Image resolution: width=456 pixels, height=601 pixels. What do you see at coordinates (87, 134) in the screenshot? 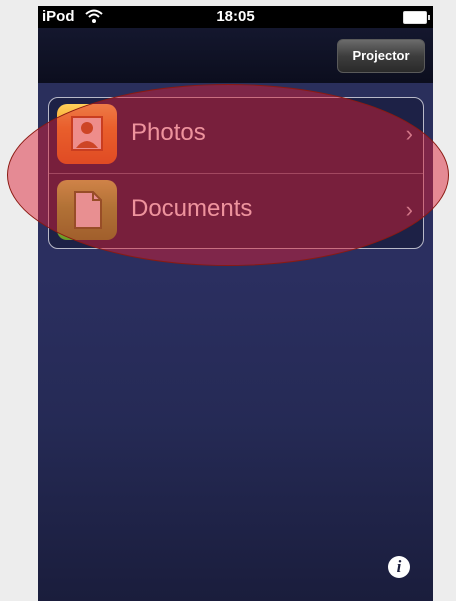
I see `photos-icon` at bounding box center [87, 134].